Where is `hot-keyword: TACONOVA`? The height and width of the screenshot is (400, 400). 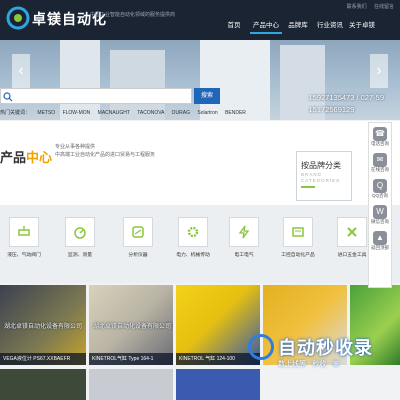
hot-keyword: TACONOVA is located at coordinates (150, 113).